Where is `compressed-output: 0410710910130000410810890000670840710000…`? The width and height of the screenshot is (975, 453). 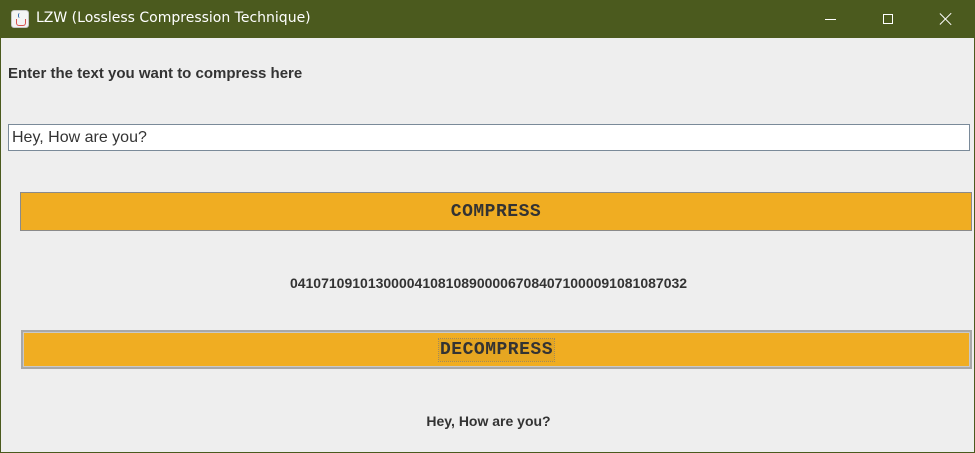
compressed-output: 0410710910130000410810890000670840710000… is located at coordinates (488, 283).